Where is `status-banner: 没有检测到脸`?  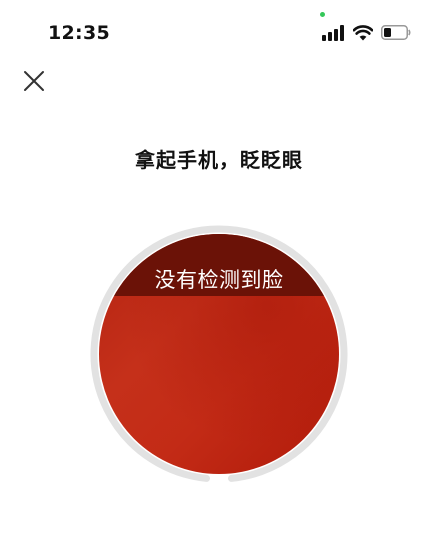 status-banner: 没有检测到脸 is located at coordinates (219, 265).